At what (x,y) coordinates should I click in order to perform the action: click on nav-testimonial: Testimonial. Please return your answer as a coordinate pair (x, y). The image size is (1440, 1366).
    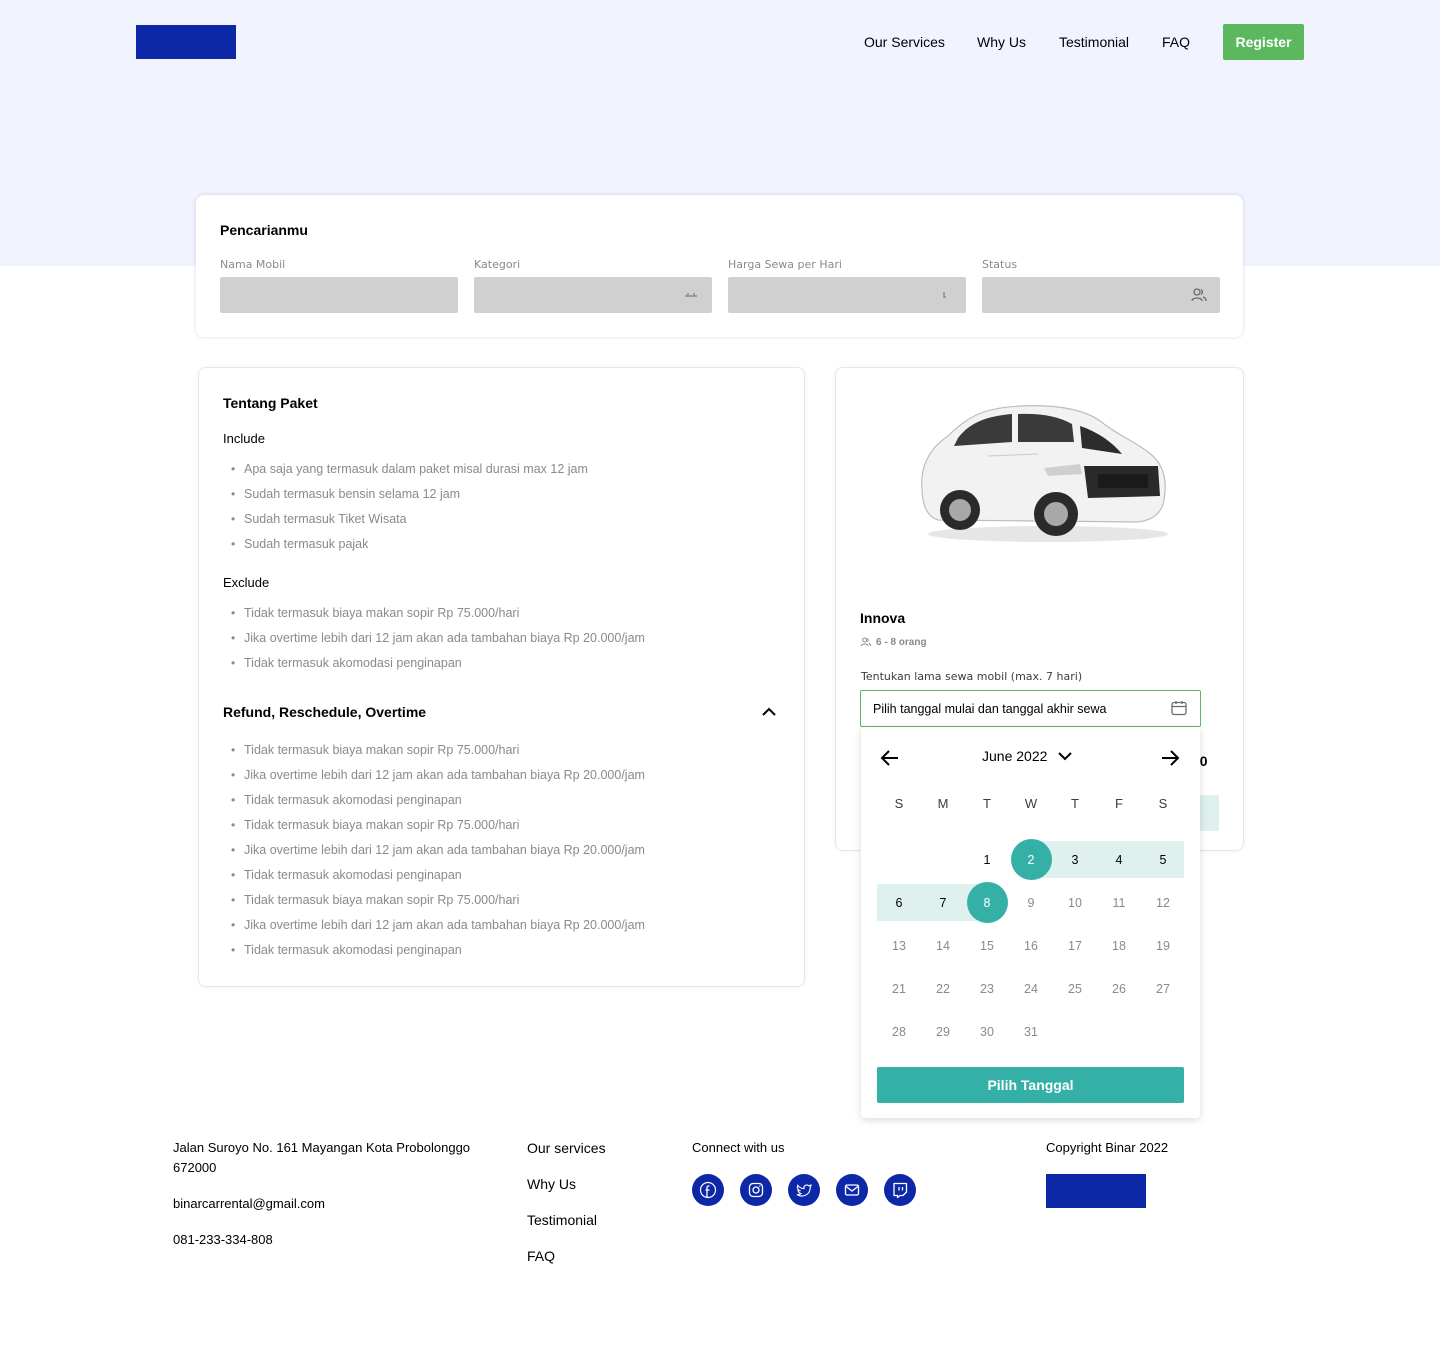
    Looking at the image, I should click on (1094, 42).